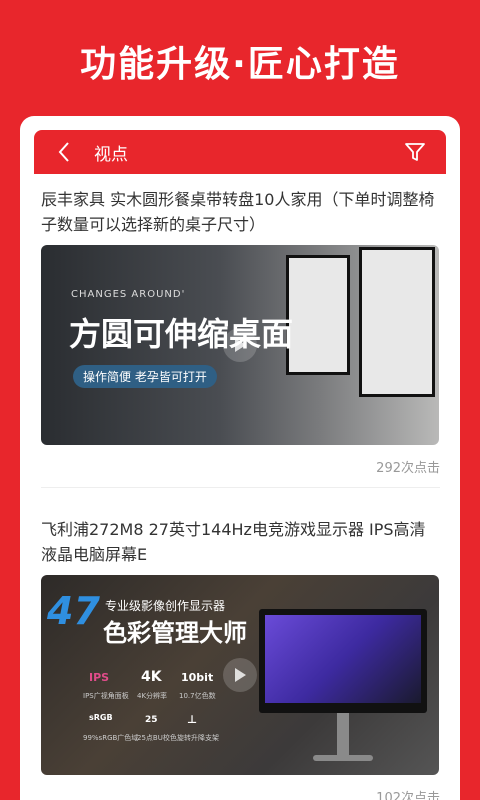 The width and height of the screenshot is (480, 800). I want to click on article-title: 飞利浦272M8 27英寸144Hz电竞游戏显示器 IPS高清液晶电脑屏幕E, so click(240, 535).